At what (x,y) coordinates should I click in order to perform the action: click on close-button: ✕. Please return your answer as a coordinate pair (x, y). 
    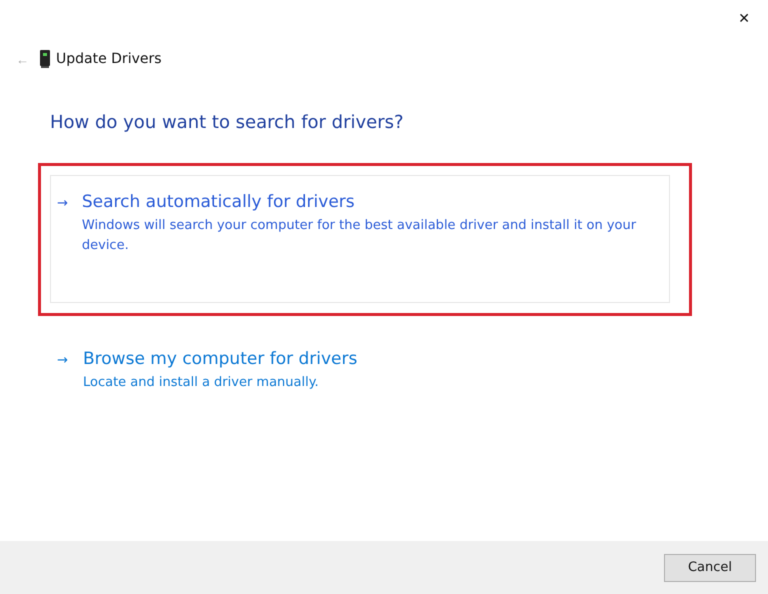
    Looking at the image, I should click on (744, 19).